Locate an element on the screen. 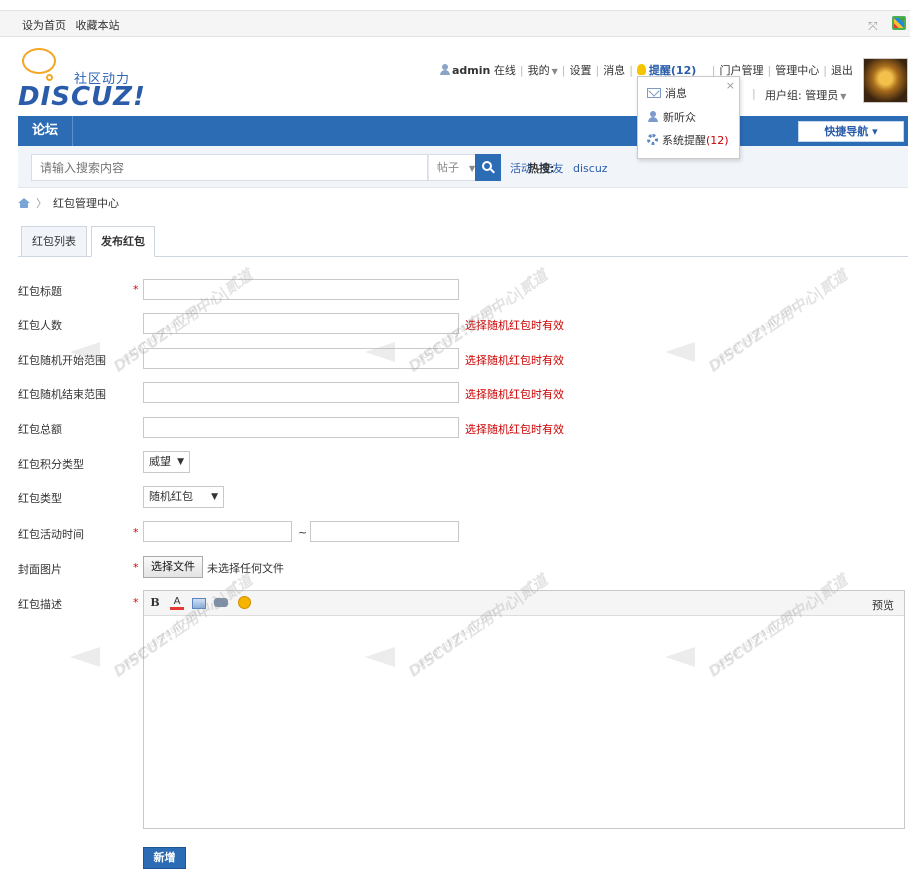 The height and width of the screenshot is (870, 910). gear-icon is located at coordinates (652, 139).